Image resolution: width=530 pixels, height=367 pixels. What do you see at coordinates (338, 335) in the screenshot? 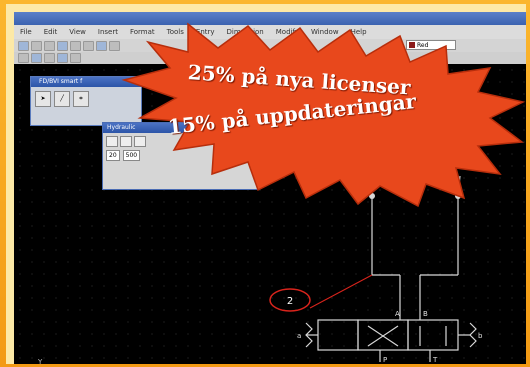
I see `valve-box-left` at bounding box center [338, 335].